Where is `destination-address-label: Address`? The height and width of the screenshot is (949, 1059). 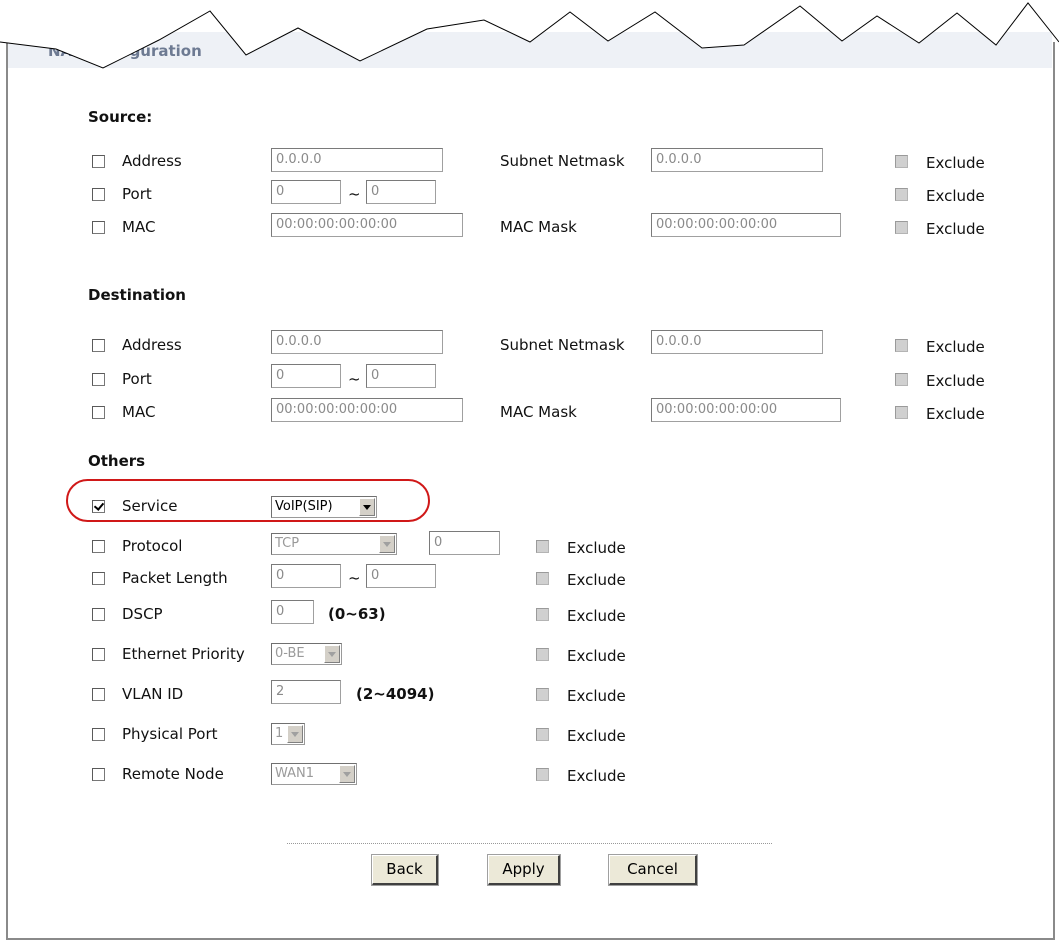 destination-address-label: Address is located at coordinates (152, 345).